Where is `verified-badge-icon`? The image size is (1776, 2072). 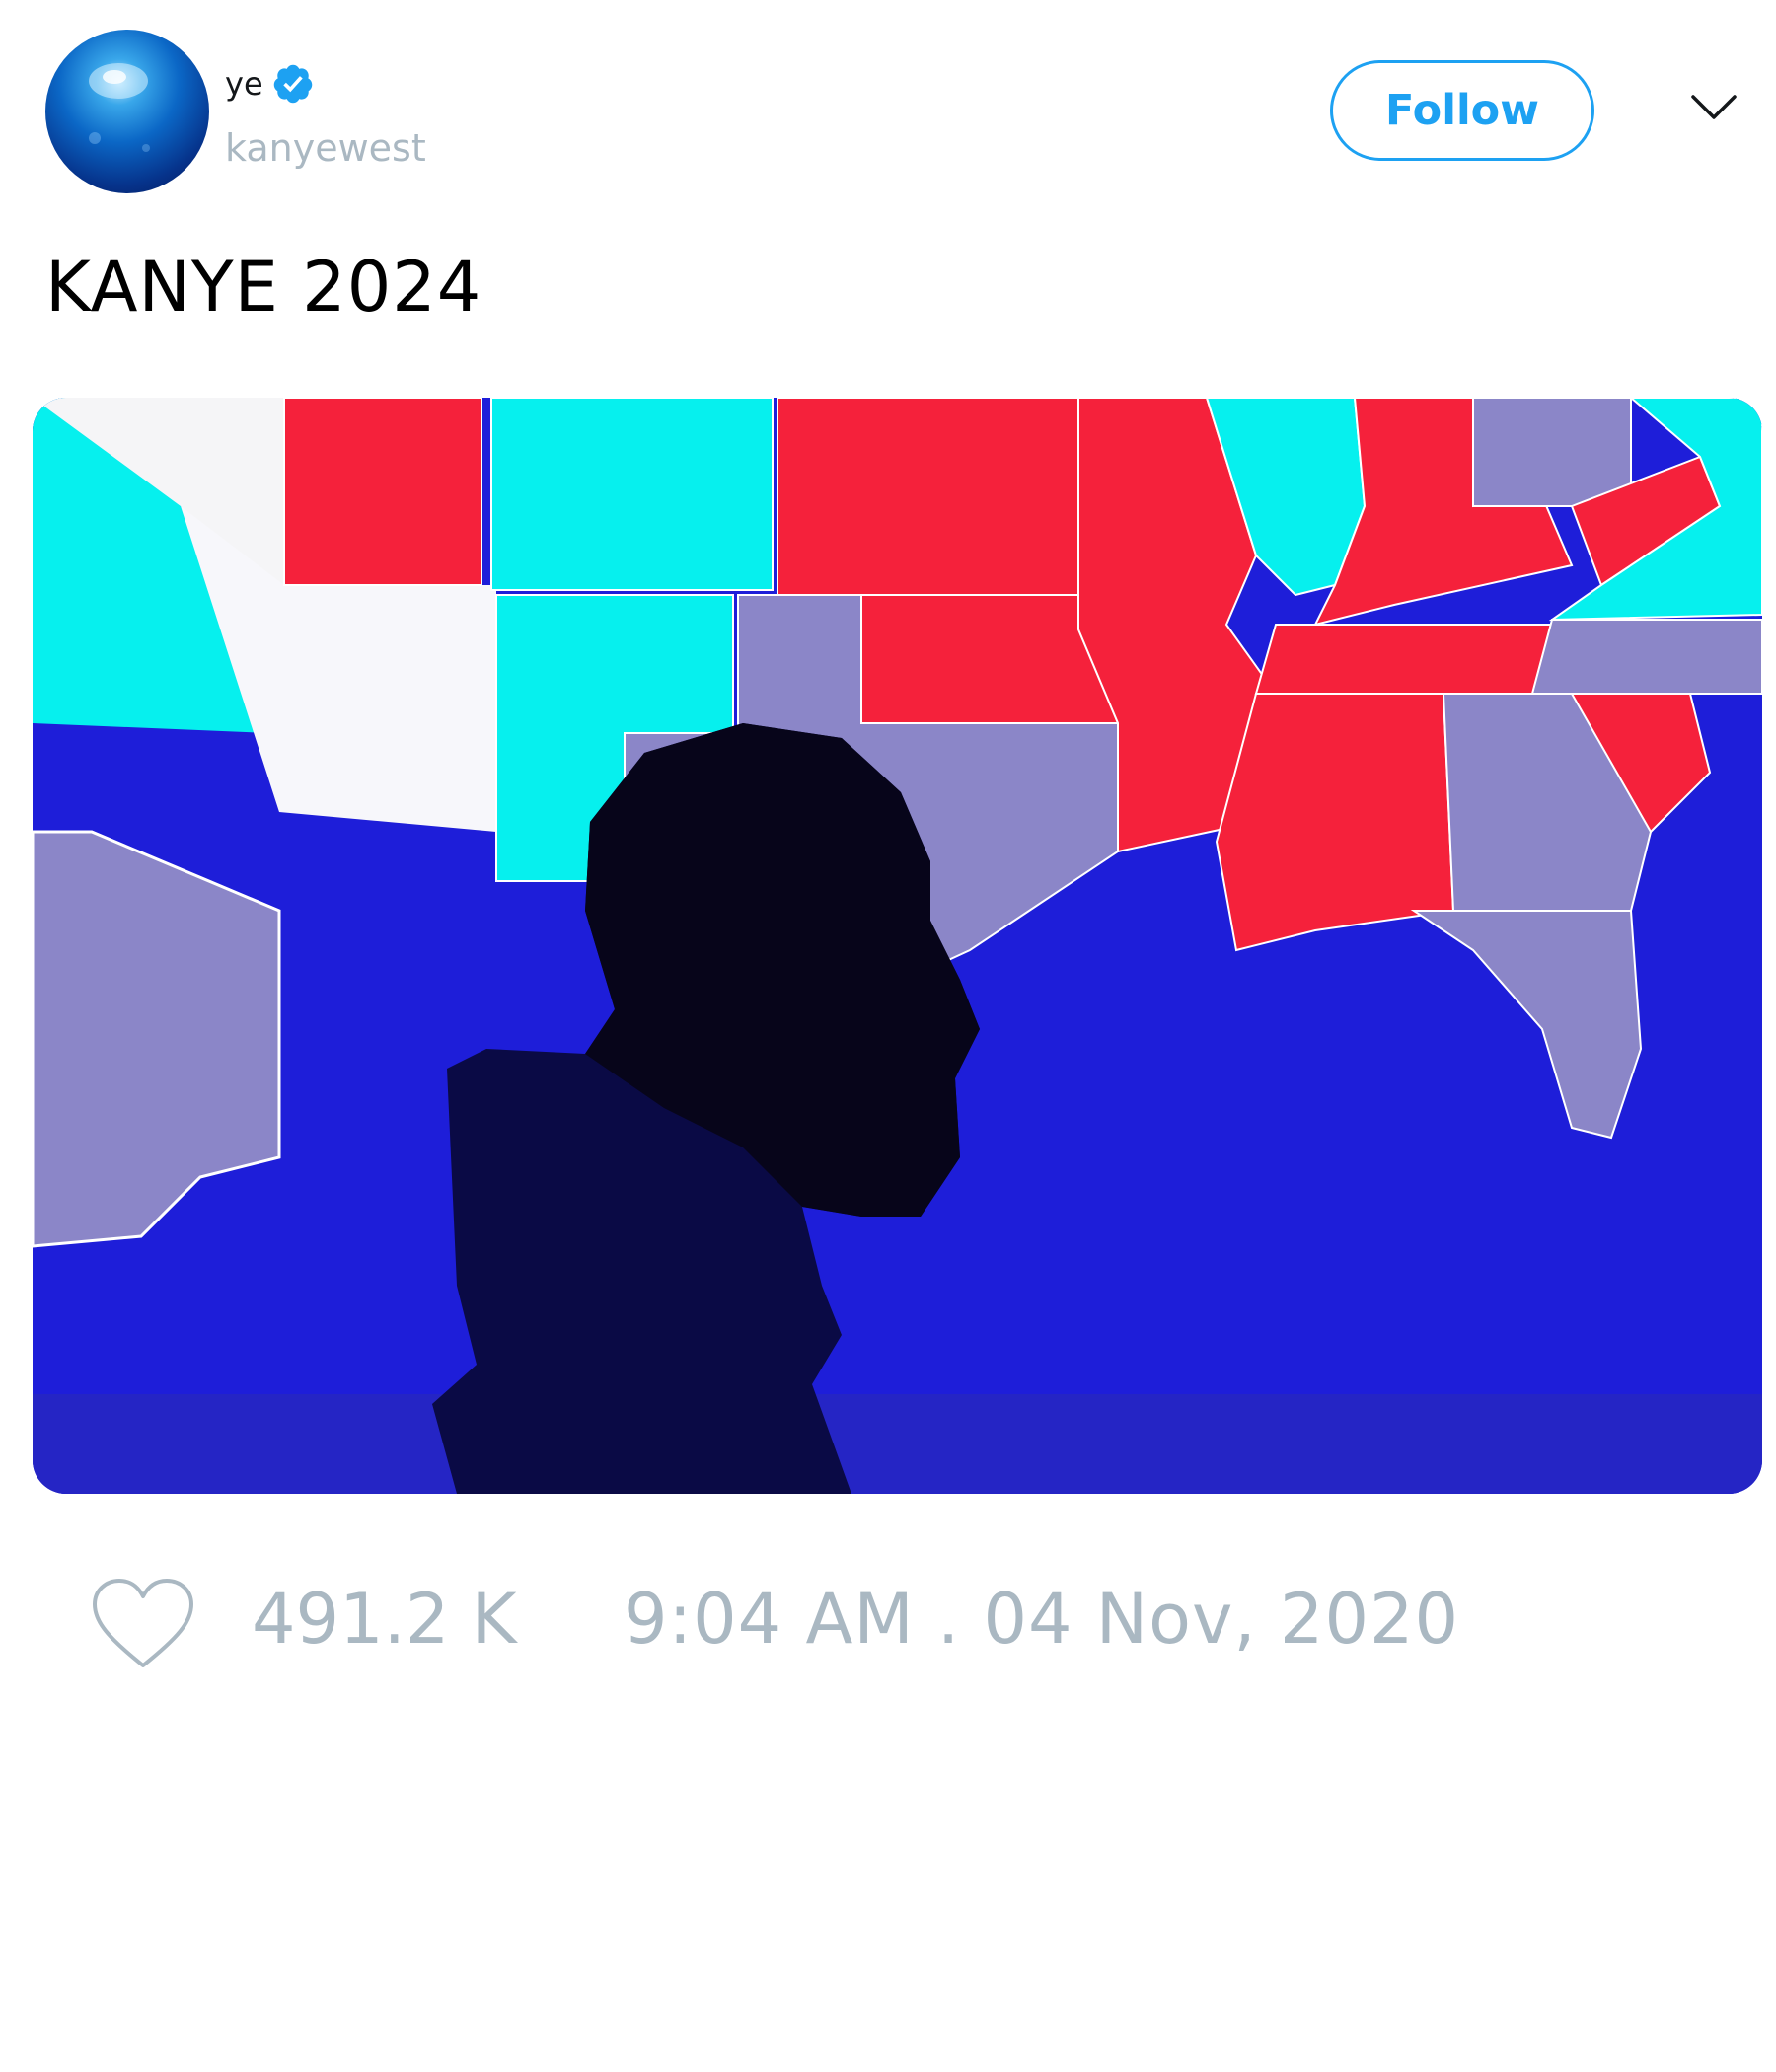 verified-badge-icon is located at coordinates (292, 84).